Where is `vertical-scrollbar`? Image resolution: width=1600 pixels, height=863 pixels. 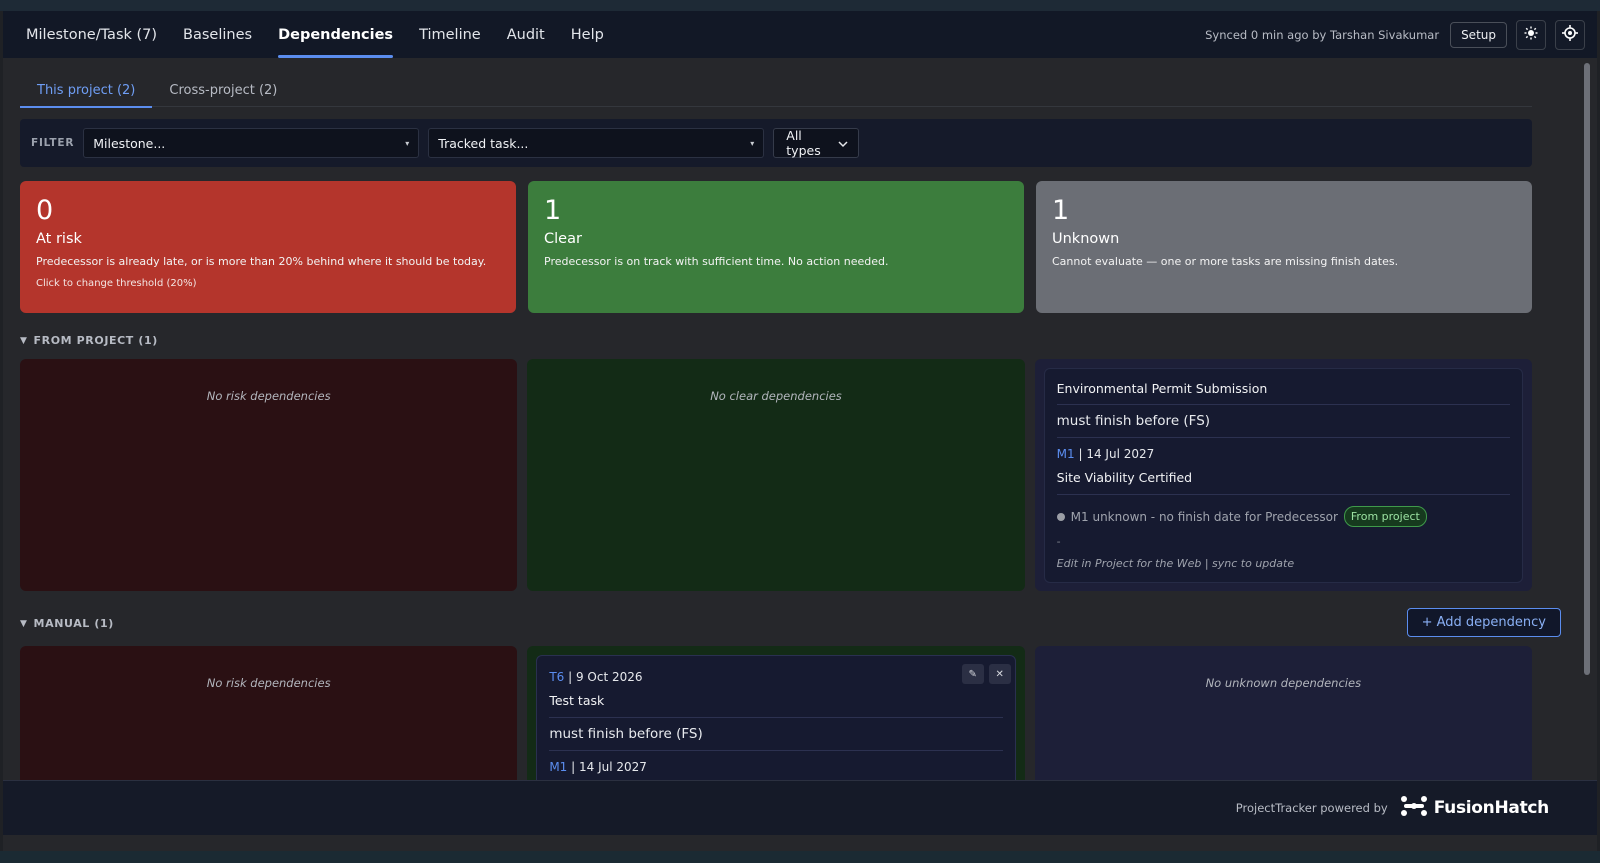 vertical-scrollbar is located at coordinates (1587, 369).